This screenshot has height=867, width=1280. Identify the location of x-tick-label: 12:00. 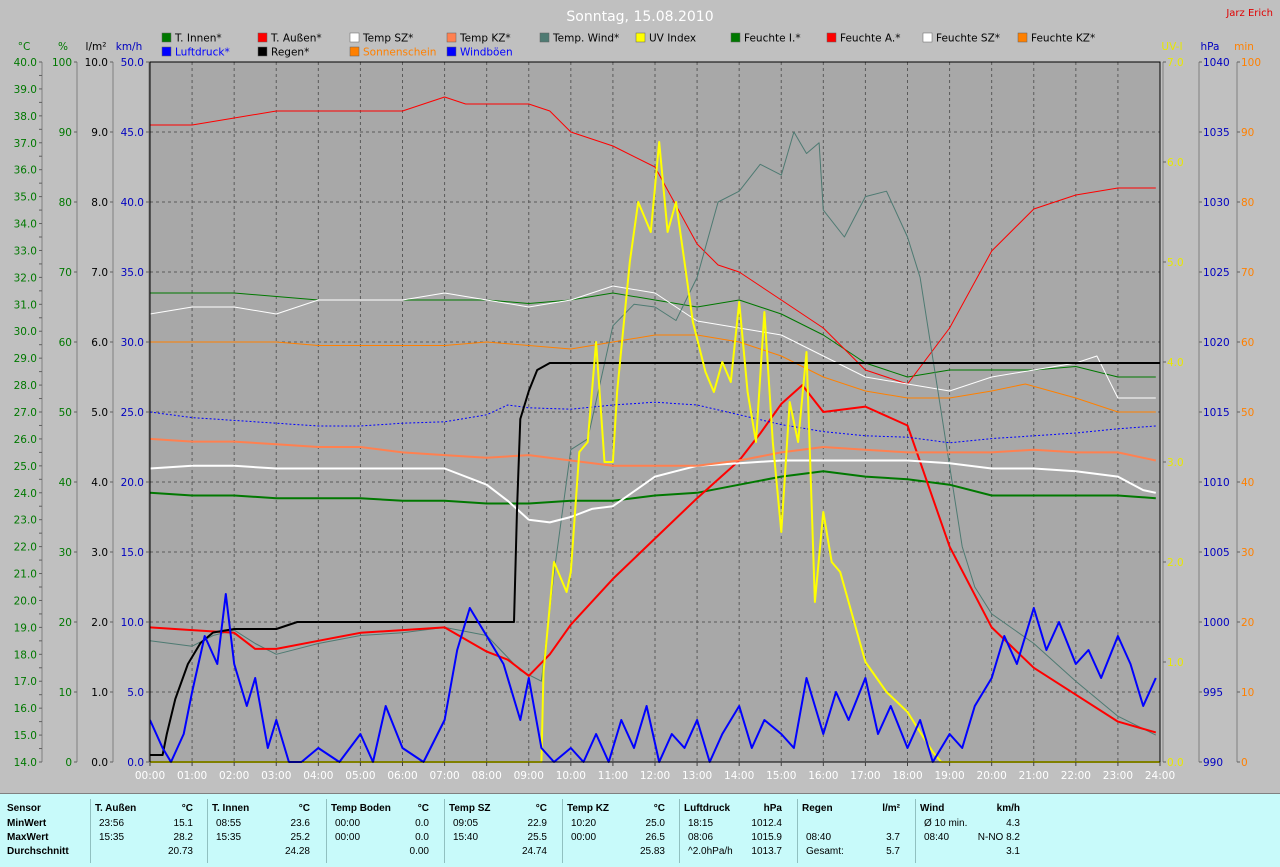
(655, 776).